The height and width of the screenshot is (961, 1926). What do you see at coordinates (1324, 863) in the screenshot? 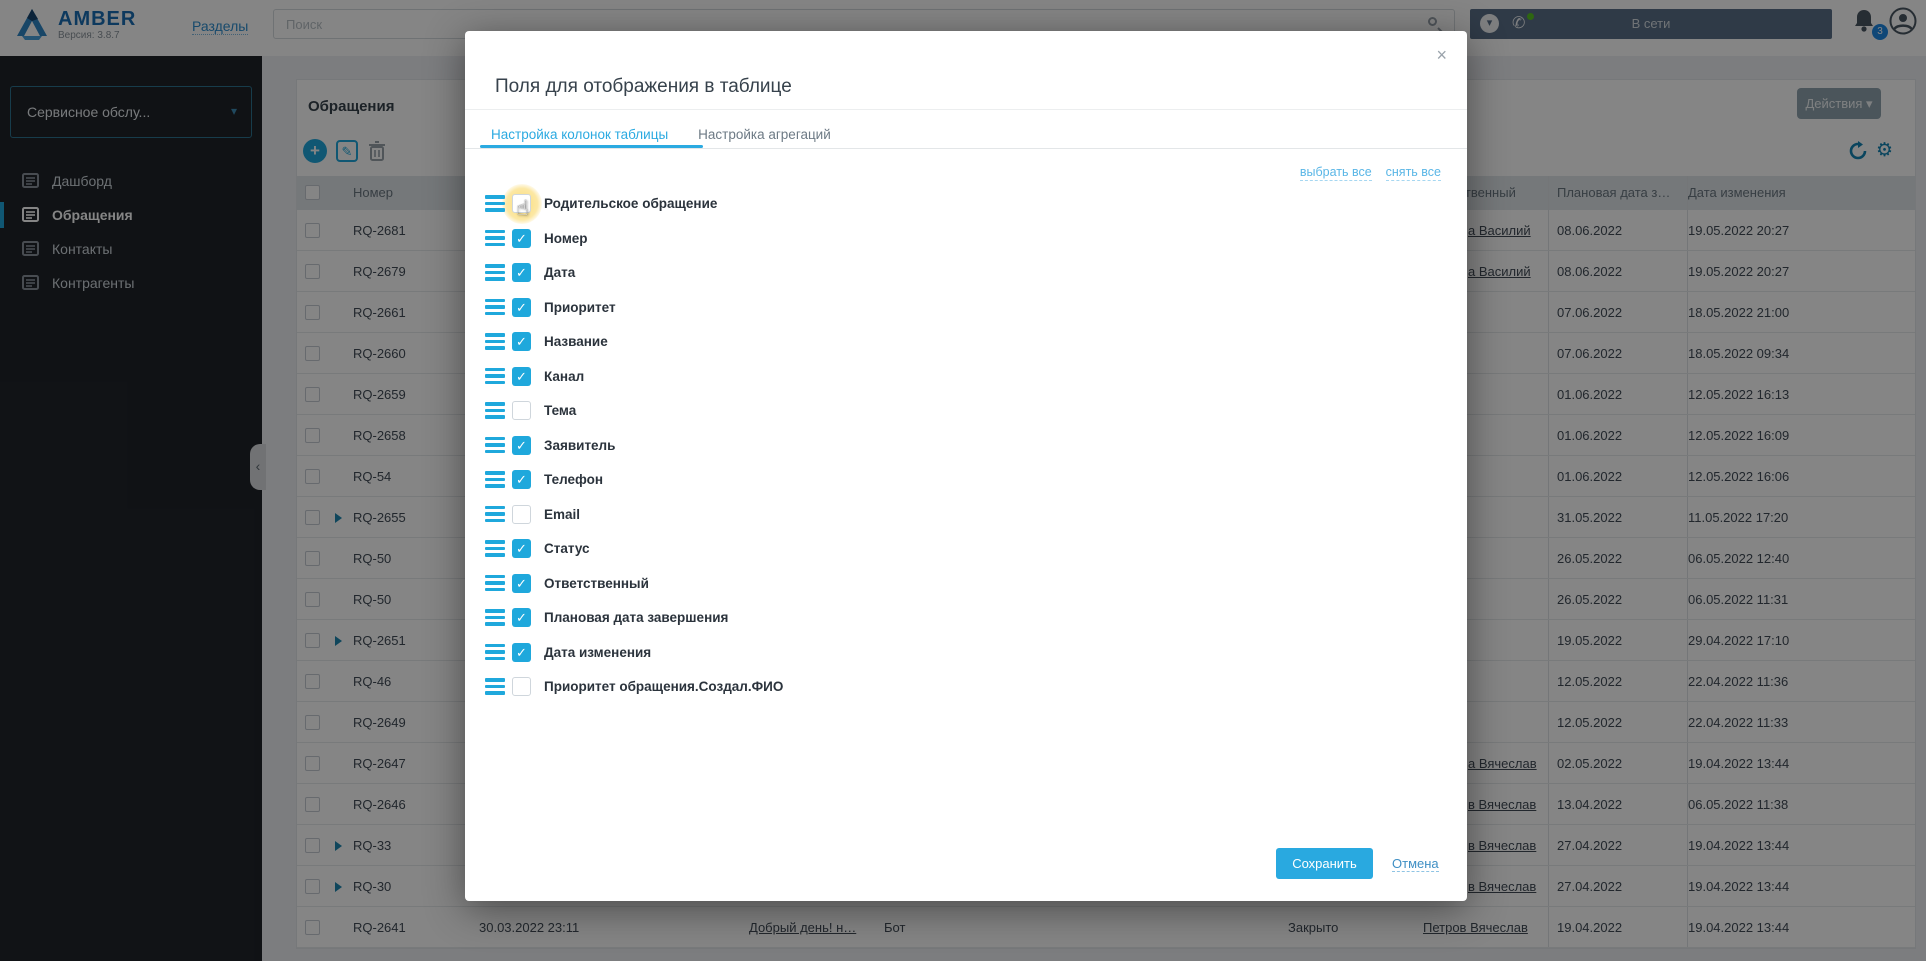
I see `save-button: Сохранить` at bounding box center [1324, 863].